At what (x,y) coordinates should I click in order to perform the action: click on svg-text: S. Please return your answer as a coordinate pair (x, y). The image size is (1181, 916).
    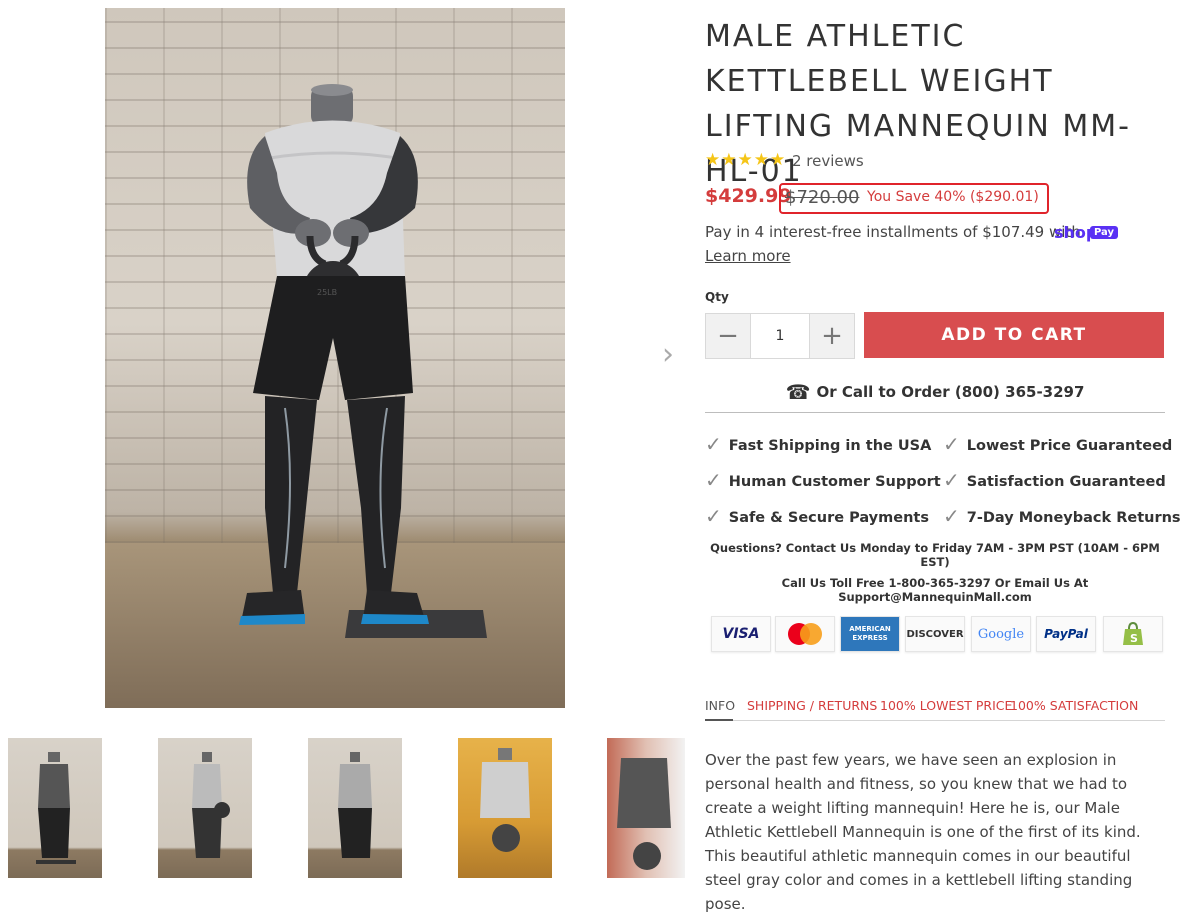
    Looking at the image, I should click on (1134, 638).